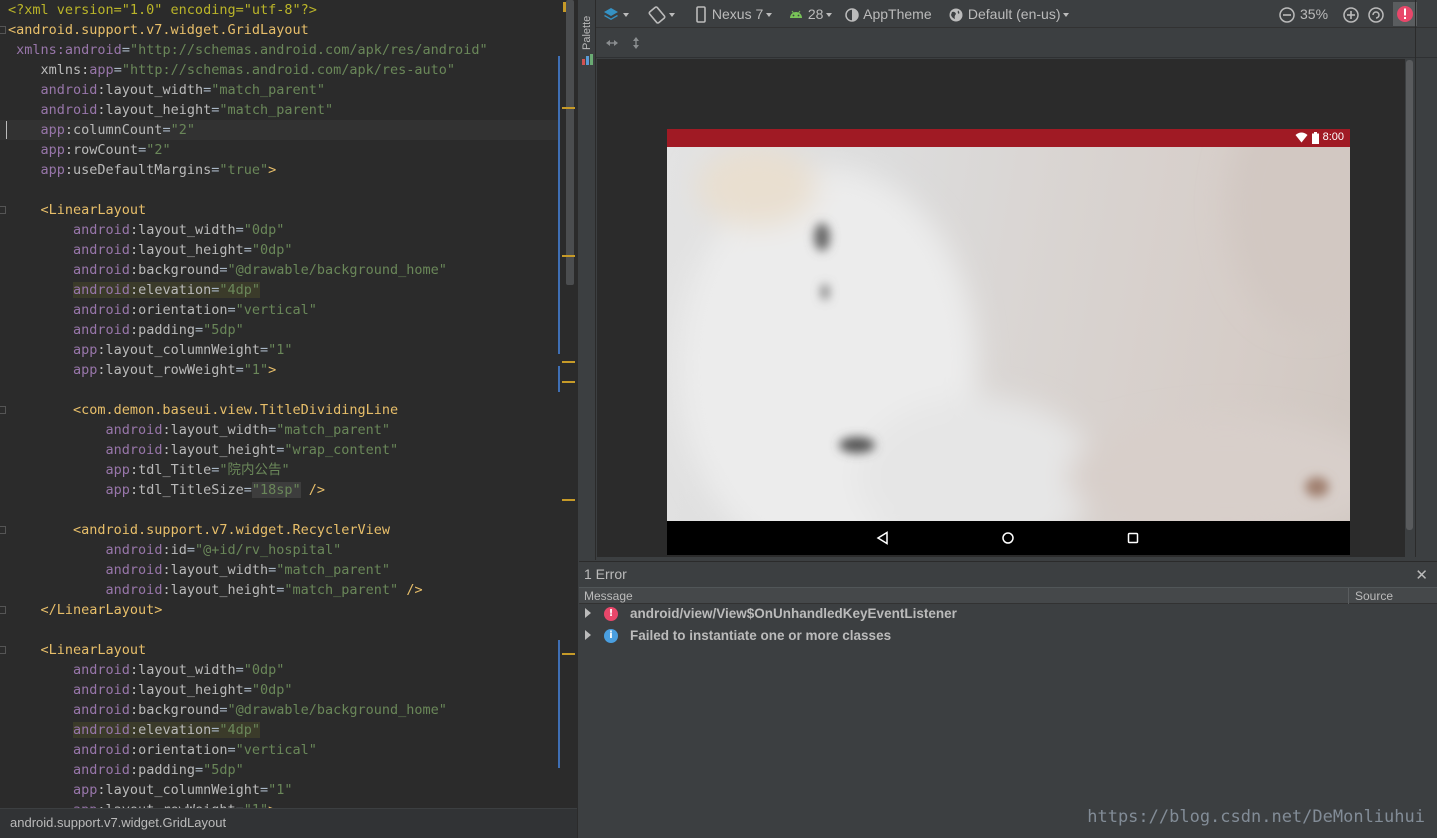 The image size is (1437, 838). Describe the element at coordinates (171, 550) in the screenshot. I see `code-line: android:id="@+id/rv_hospital"` at that location.